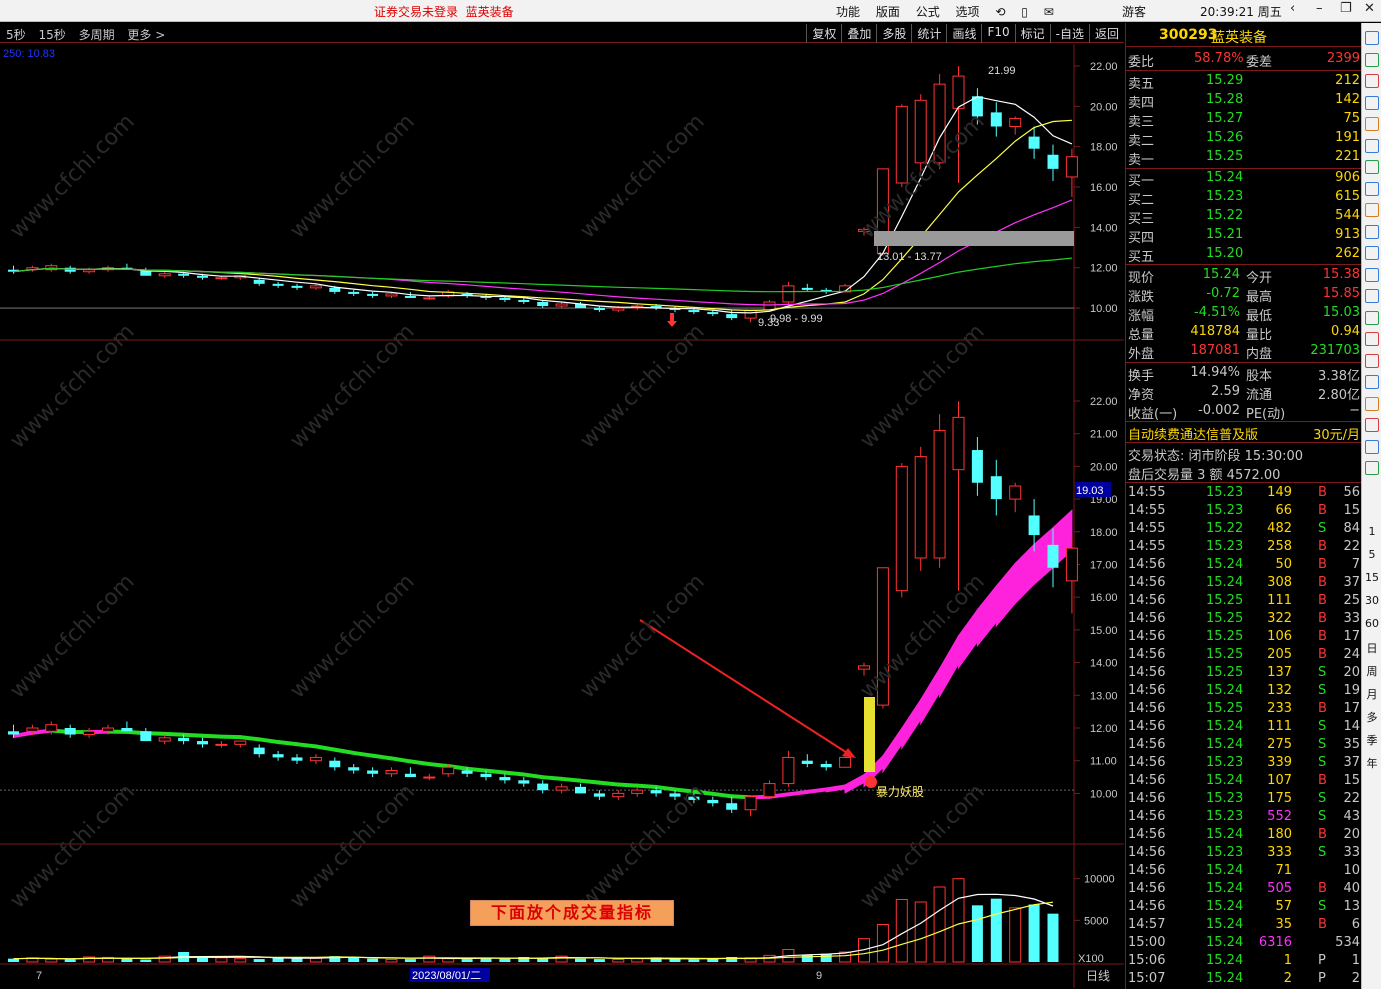 The width and height of the screenshot is (1381, 989). I want to click on trade-row: 14:56 15.24 107 B 15, so click(1244, 781).